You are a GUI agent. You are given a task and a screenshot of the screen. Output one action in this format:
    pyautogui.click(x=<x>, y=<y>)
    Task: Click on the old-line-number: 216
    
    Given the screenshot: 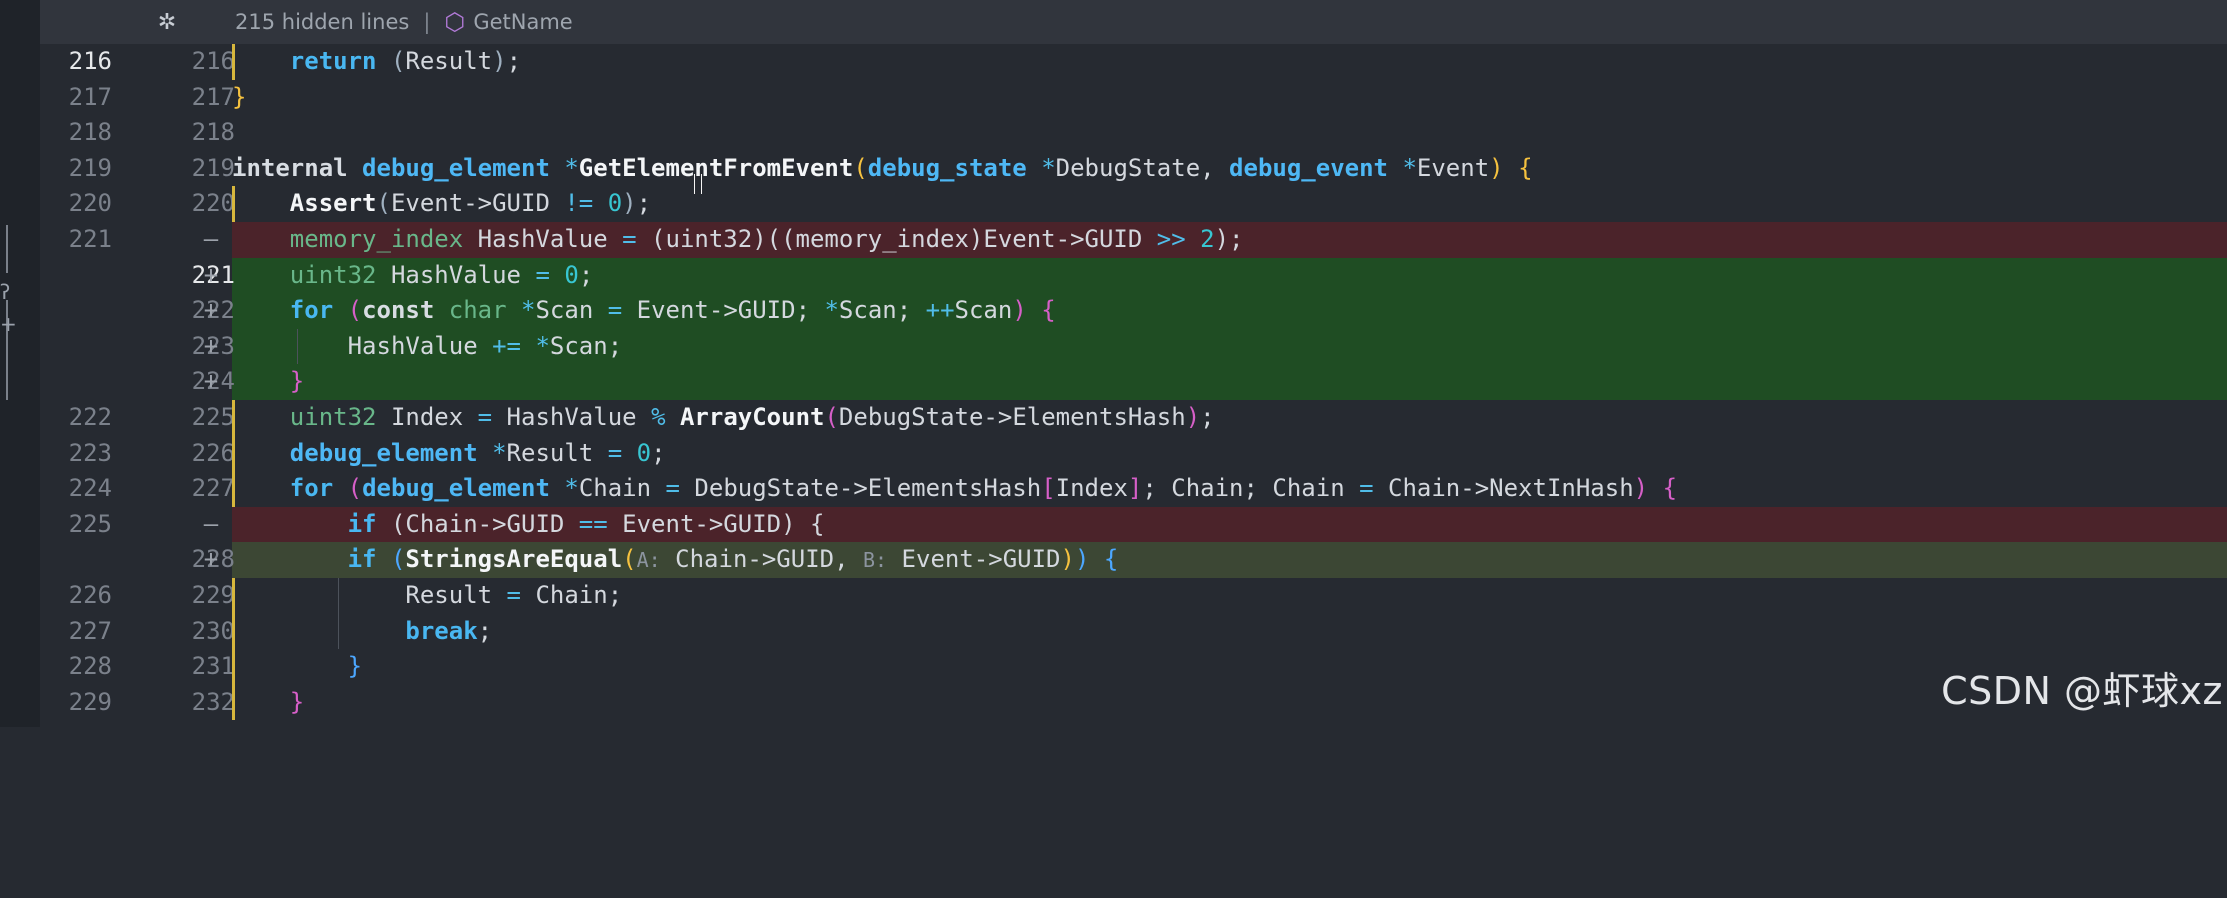 What is the action you would take?
    pyautogui.click(x=81, y=62)
    